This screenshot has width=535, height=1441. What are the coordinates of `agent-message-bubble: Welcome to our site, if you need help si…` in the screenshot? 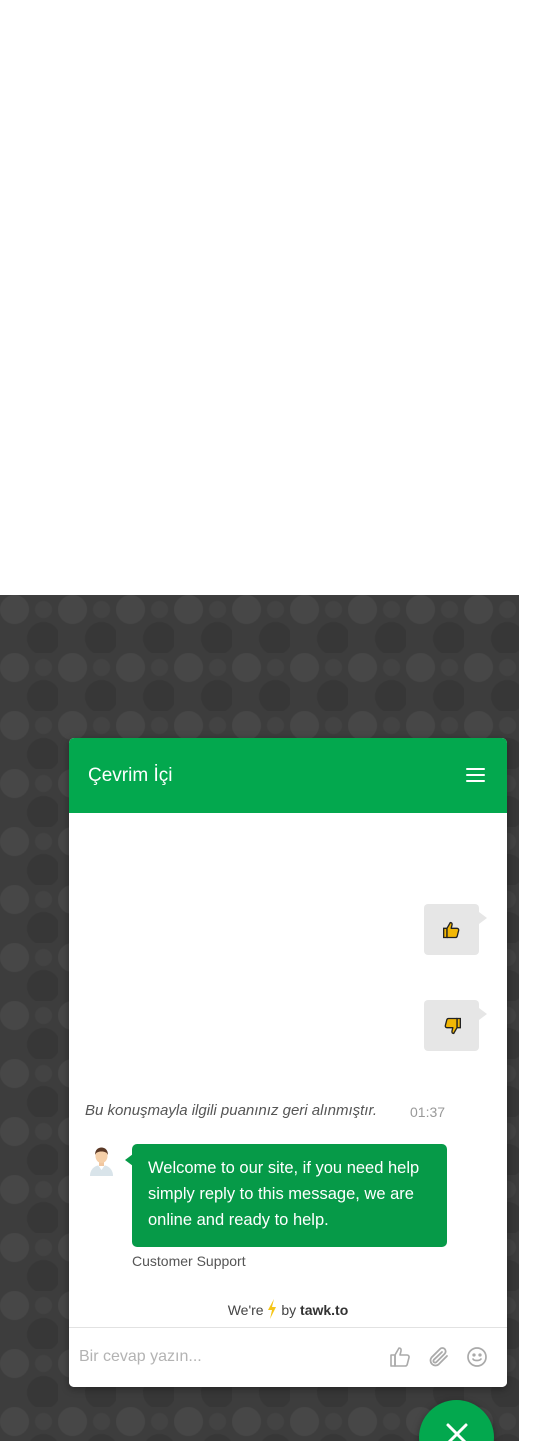 It's located at (286, 1195).